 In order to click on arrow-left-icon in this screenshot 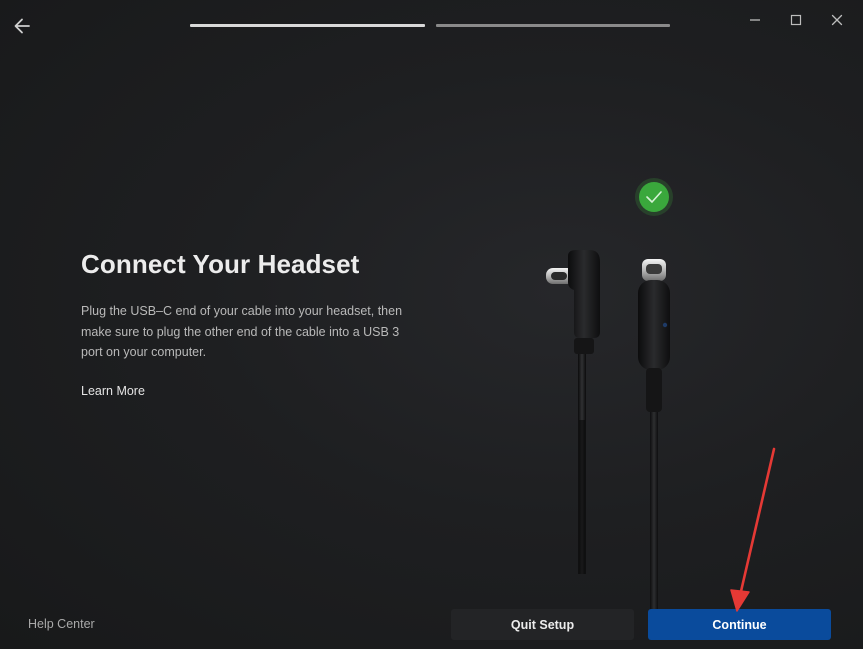, I will do `click(22, 26)`.